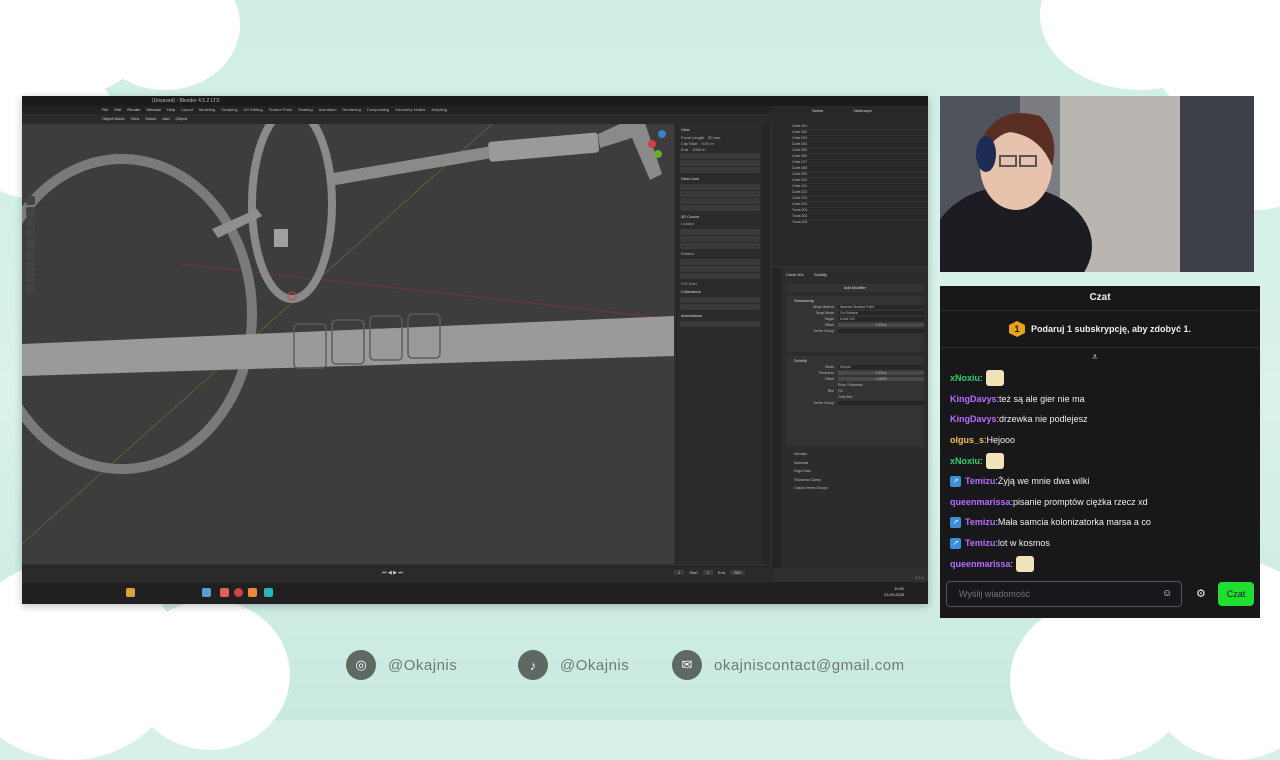 The height and width of the screenshot is (760, 1280). I want to click on tab-animation: Animation, so click(328, 110).